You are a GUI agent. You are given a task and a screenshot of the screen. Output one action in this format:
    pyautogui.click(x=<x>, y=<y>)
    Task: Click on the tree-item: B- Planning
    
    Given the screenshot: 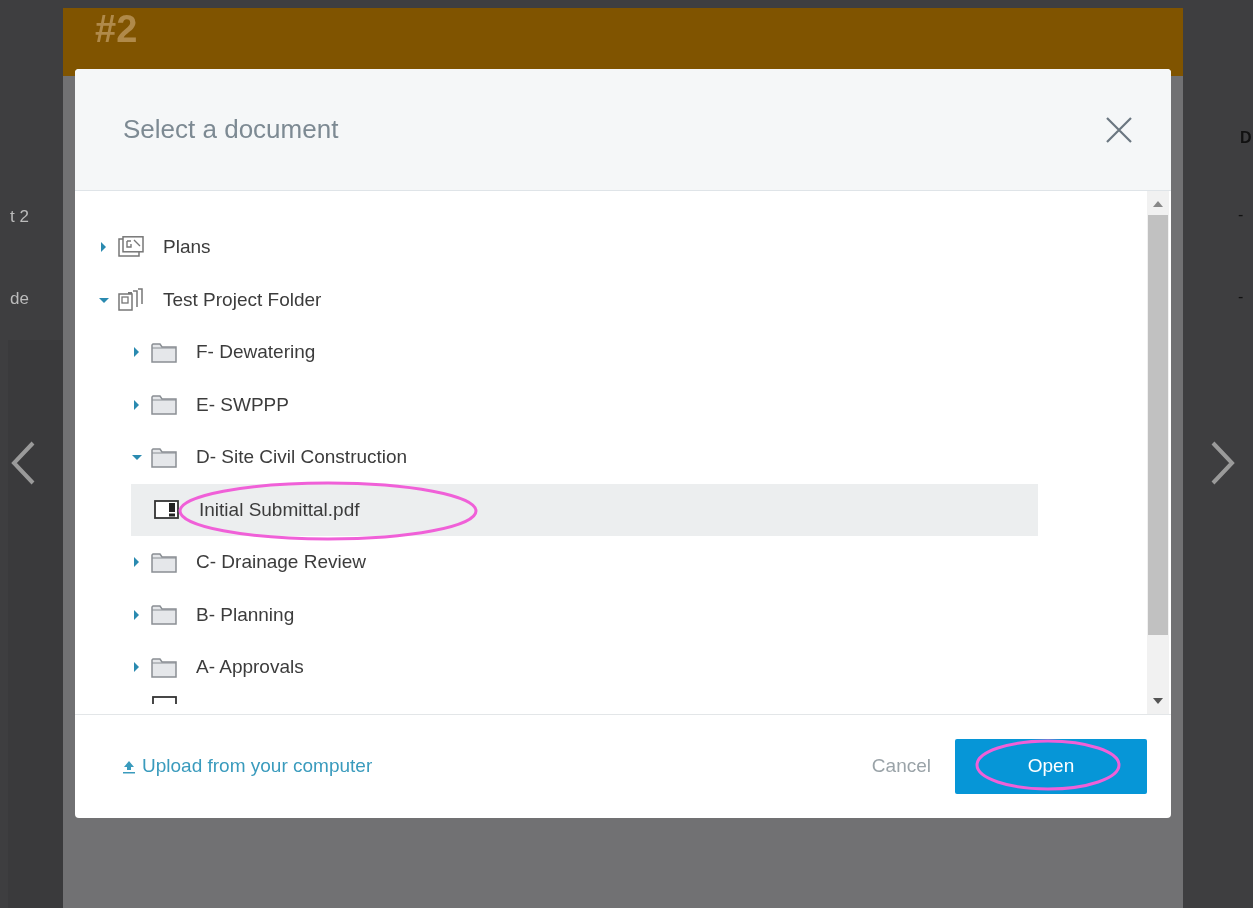 What is the action you would take?
    pyautogui.click(x=213, y=614)
    